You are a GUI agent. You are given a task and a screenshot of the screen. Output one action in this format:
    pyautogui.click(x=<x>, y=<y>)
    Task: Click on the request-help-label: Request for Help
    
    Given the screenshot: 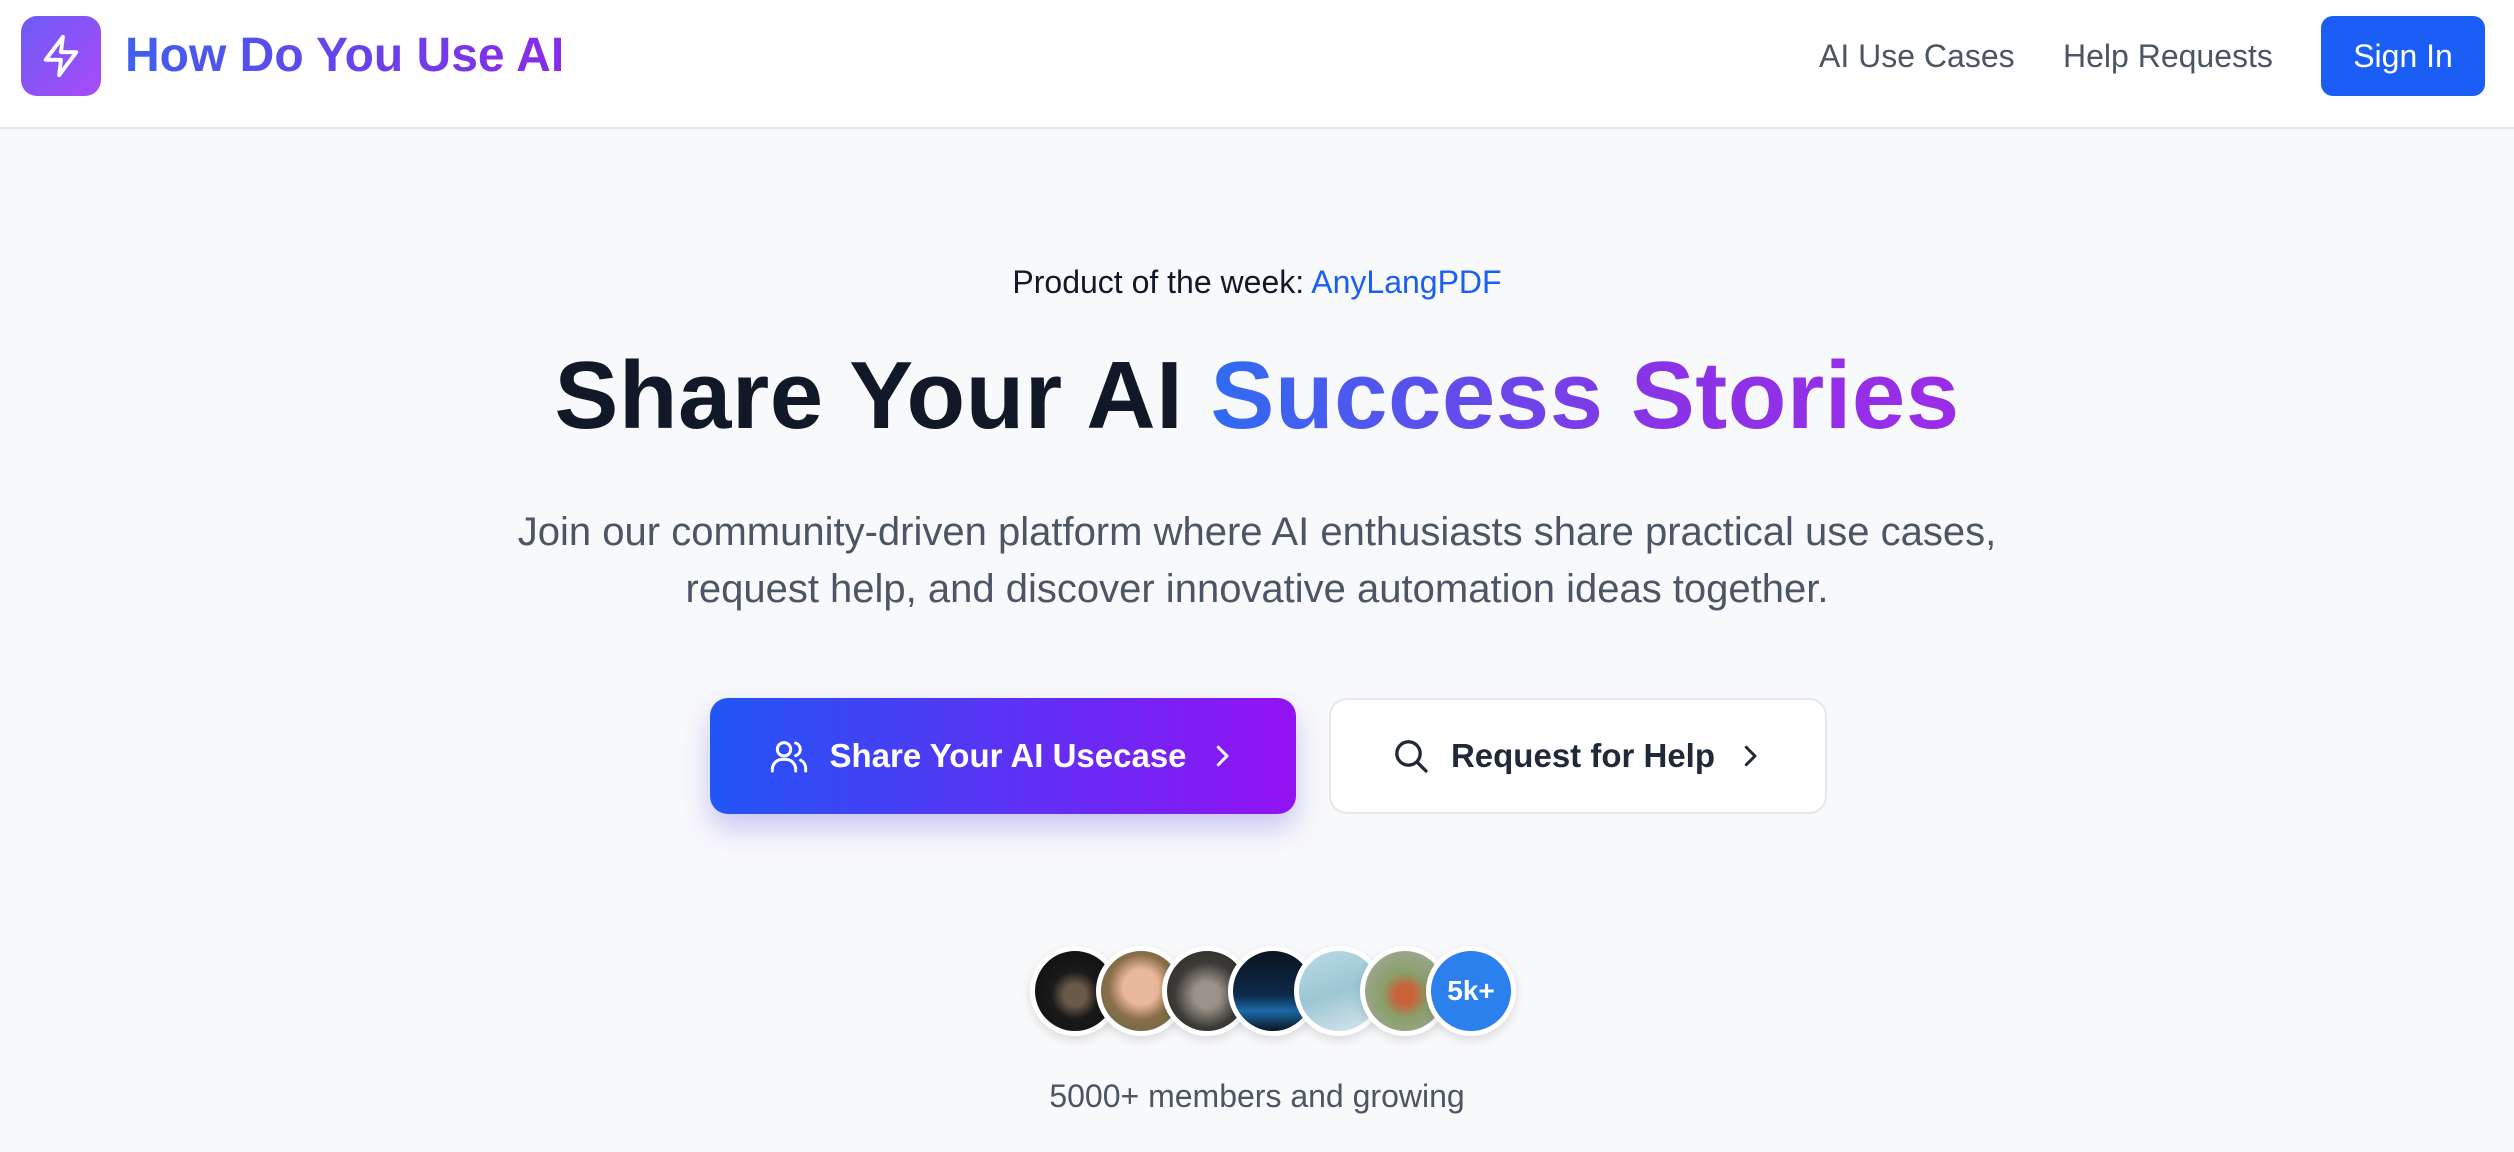 What is the action you would take?
    pyautogui.click(x=1583, y=755)
    